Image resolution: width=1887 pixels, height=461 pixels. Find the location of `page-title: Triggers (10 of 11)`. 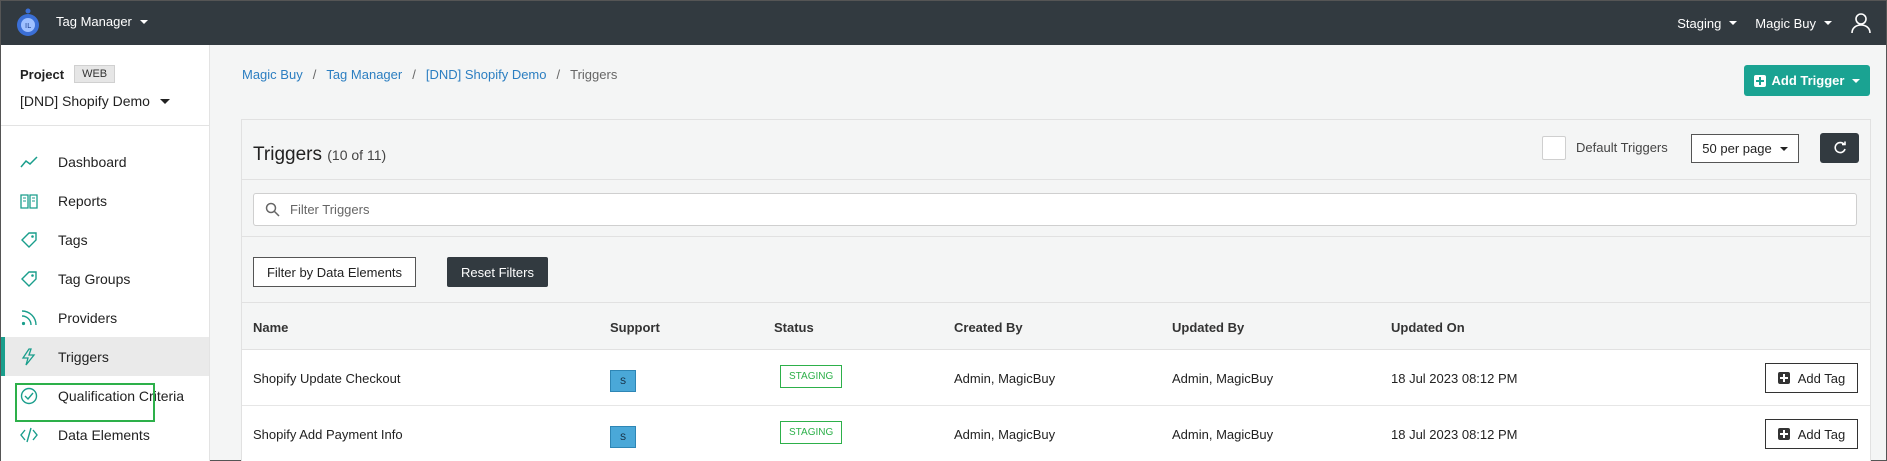

page-title: Triggers (10 of 11) is located at coordinates (319, 155).